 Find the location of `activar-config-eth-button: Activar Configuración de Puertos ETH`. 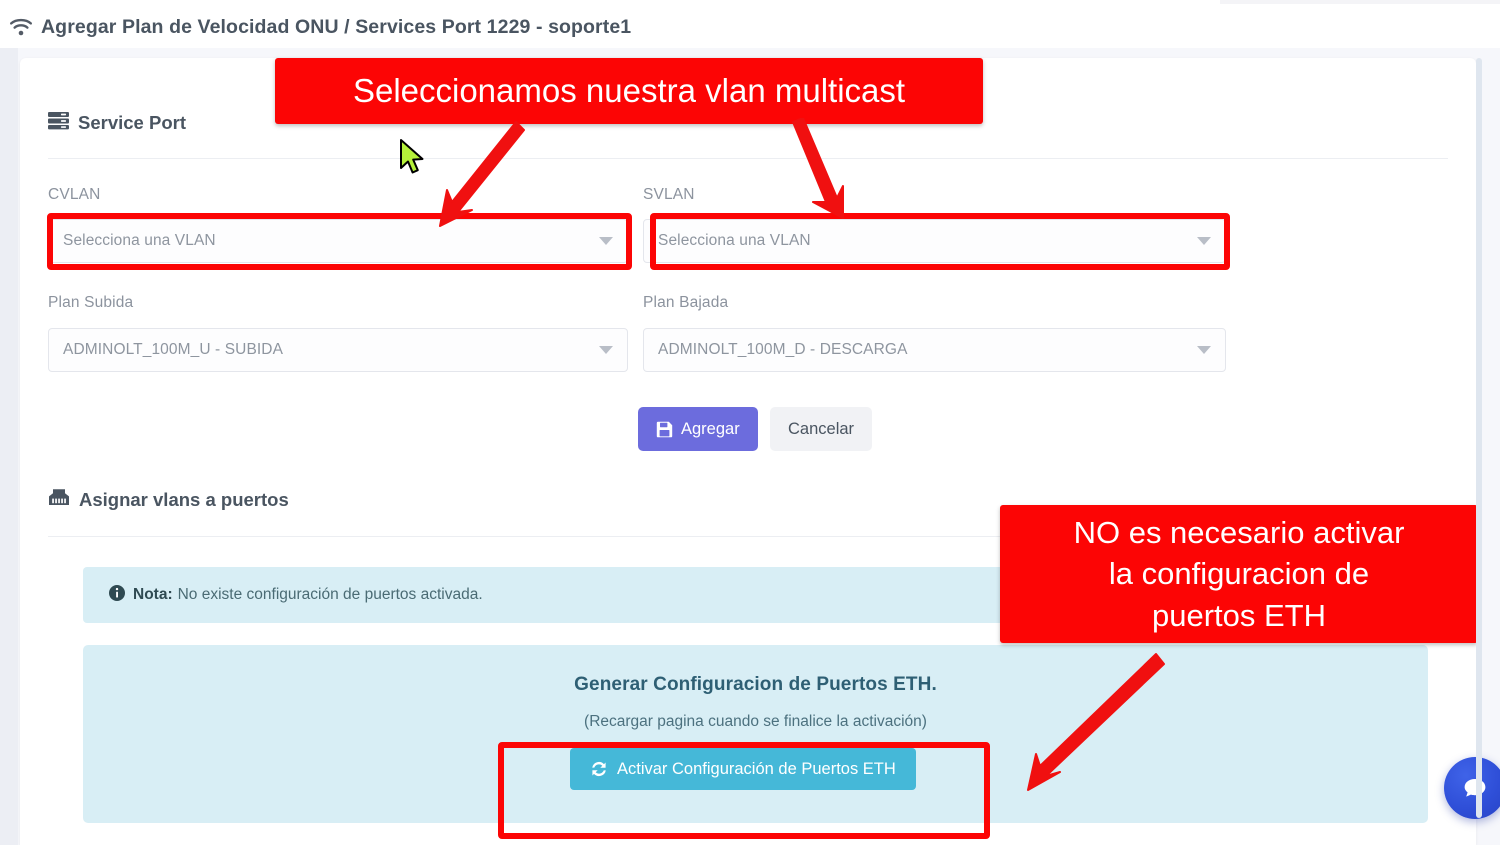

activar-config-eth-button: Activar Configuración de Puertos ETH is located at coordinates (743, 769).